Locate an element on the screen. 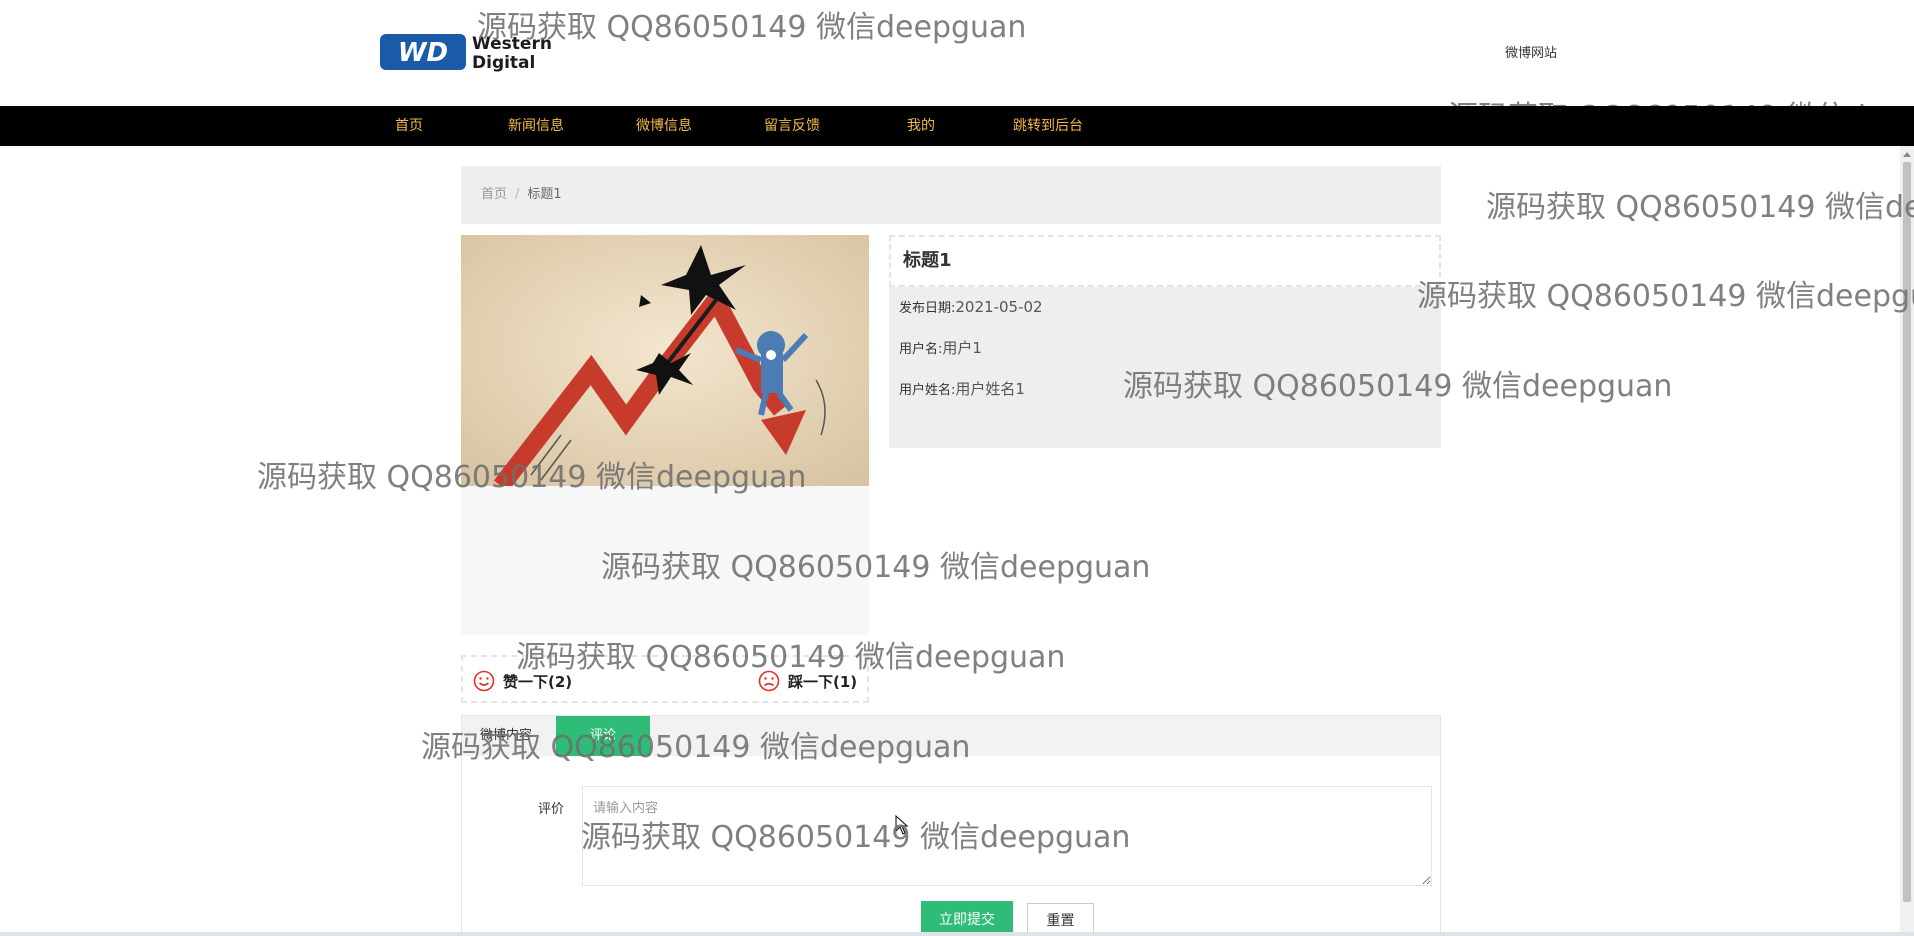  publish-date-value: 2021-05-02 is located at coordinates (999, 307).